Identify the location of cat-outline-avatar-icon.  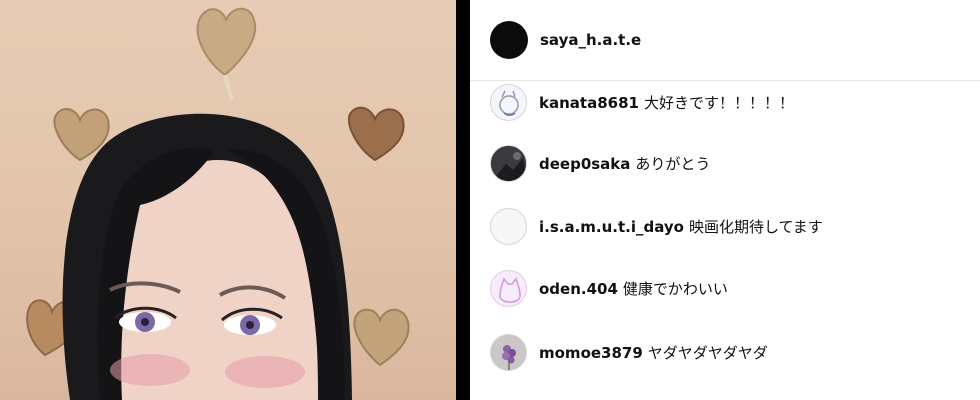
(508, 288).